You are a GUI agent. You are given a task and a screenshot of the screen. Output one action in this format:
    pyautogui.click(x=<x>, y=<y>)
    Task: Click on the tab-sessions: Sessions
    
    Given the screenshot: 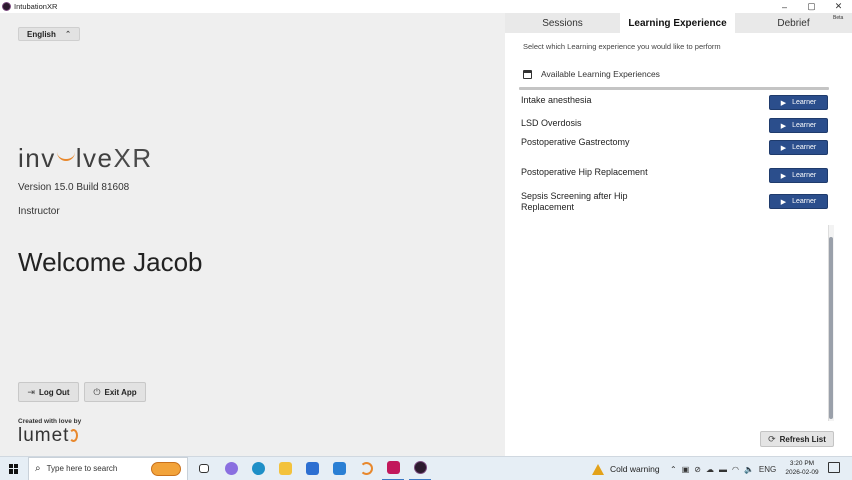 What is the action you would take?
    pyautogui.click(x=562, y=23)
    